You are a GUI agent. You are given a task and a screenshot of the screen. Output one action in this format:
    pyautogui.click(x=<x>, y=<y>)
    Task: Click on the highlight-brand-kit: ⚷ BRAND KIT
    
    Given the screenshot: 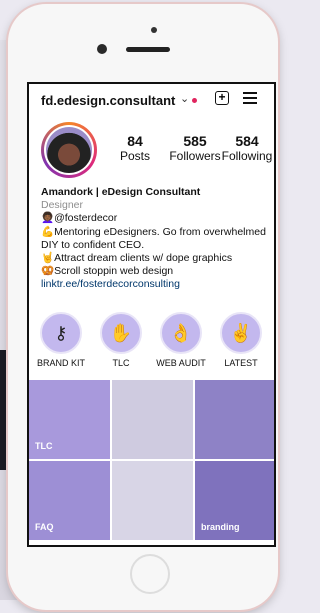 What is the action you would take?
    pyautogui.click(x=61, y=340)
    